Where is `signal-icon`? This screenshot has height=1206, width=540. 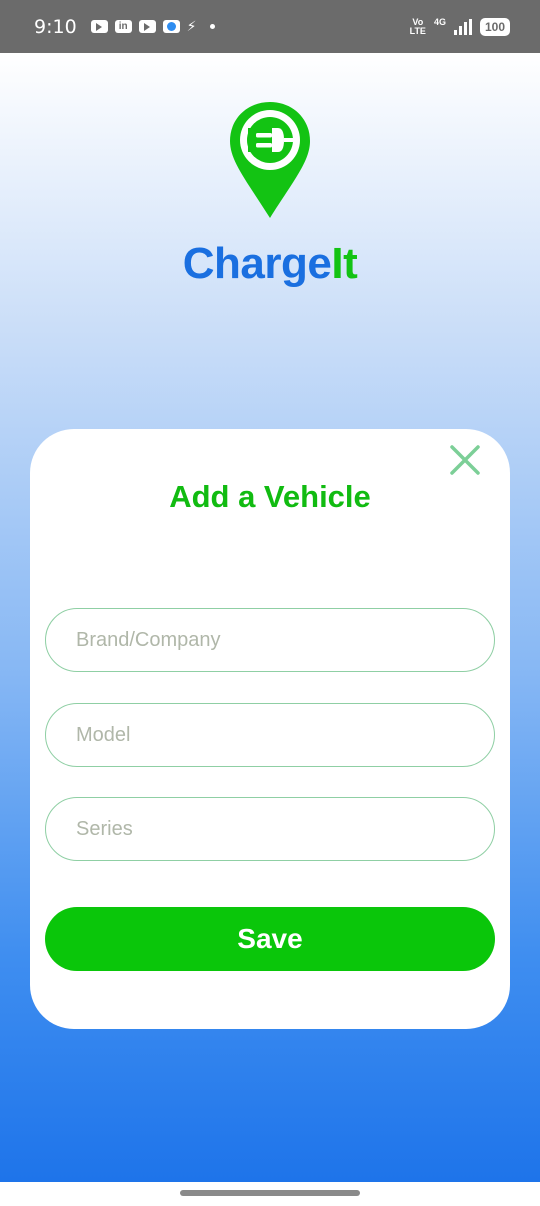 signal-icon is located at coordinates (462, 26).